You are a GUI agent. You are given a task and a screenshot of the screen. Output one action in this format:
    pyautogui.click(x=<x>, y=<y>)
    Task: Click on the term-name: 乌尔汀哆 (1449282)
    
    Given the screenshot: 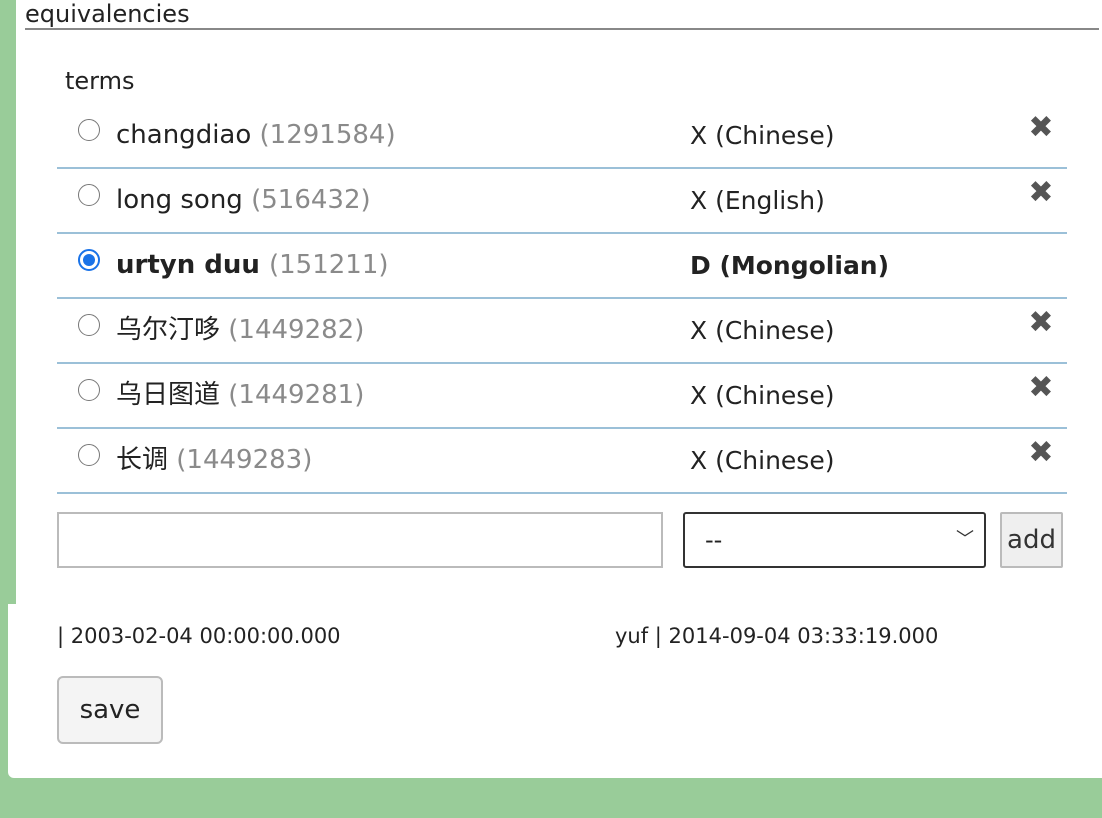 What is the action you would take?
    pyautogui.click(x=240, y=330)
    